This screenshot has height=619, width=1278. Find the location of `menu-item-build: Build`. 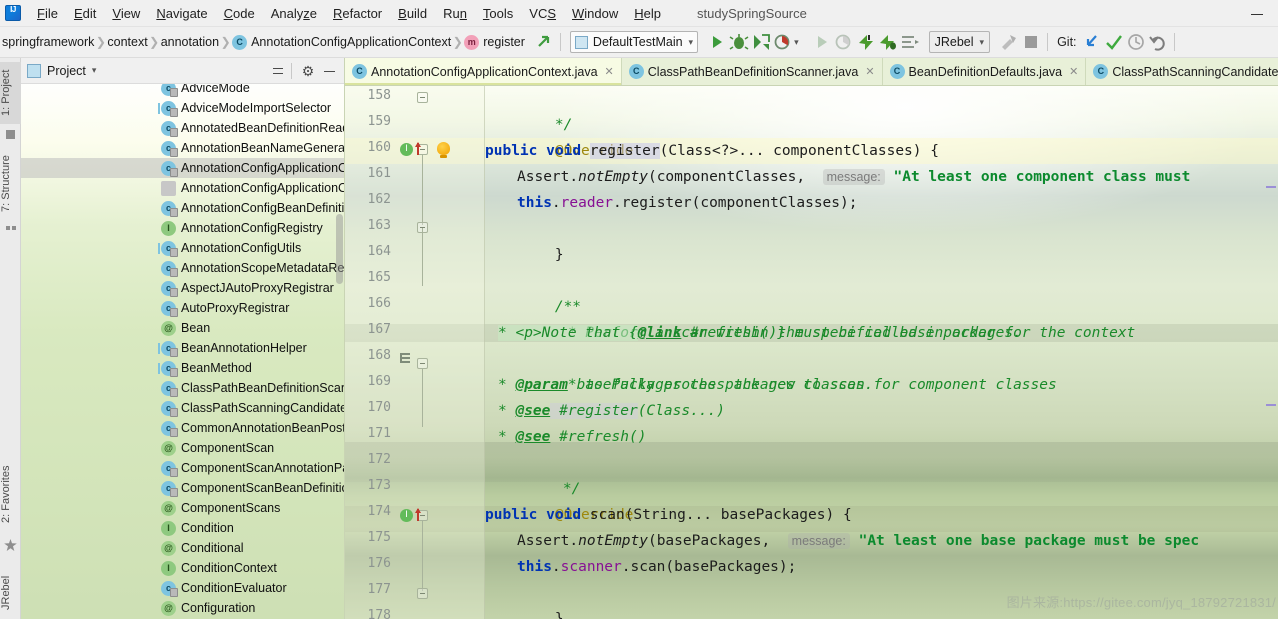

menu-item-build: Build is located at coordinates (412, 13).